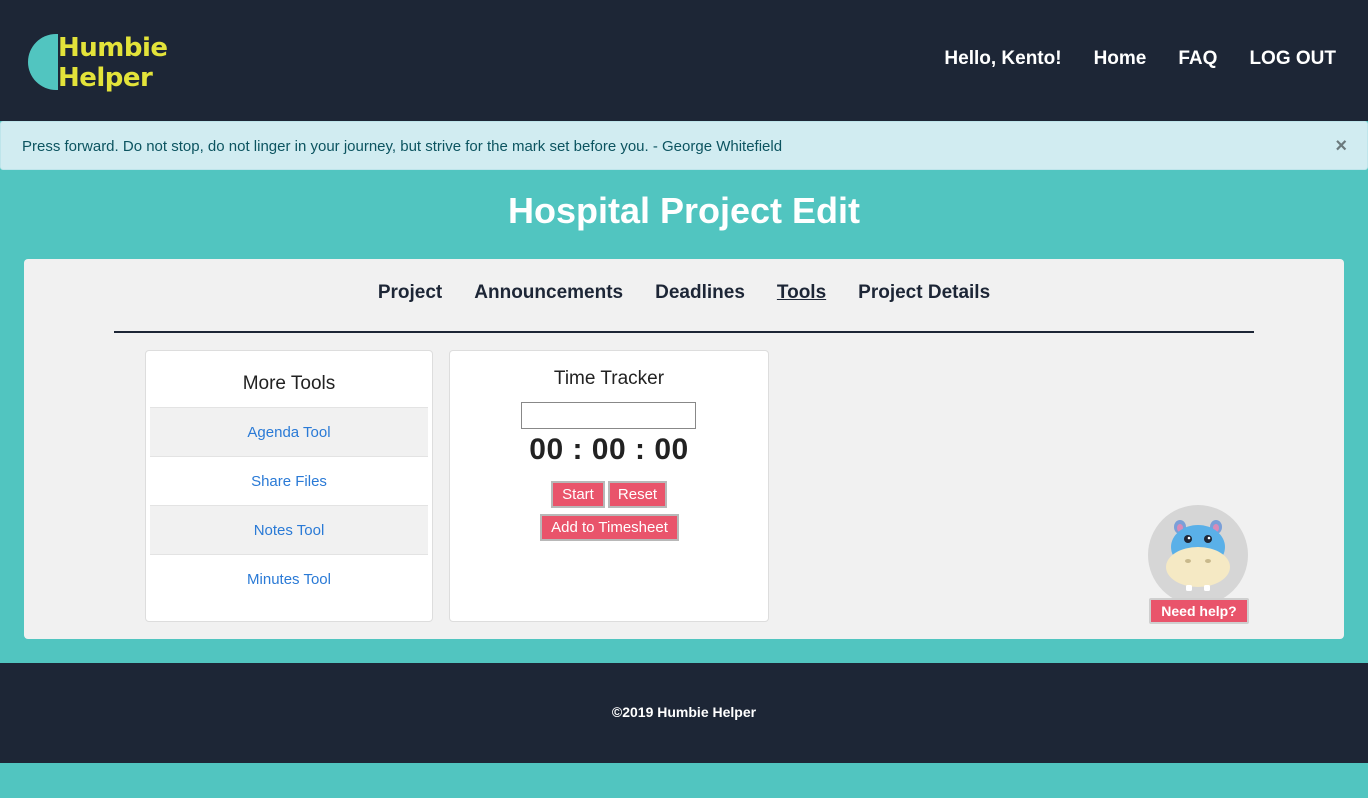 The width and height of the screenshot is (1368, 798). What do you see at coordinates (43, 62) in the screenshot?
I see `logo-half-circle-icon` at bounding box center [43, 62].